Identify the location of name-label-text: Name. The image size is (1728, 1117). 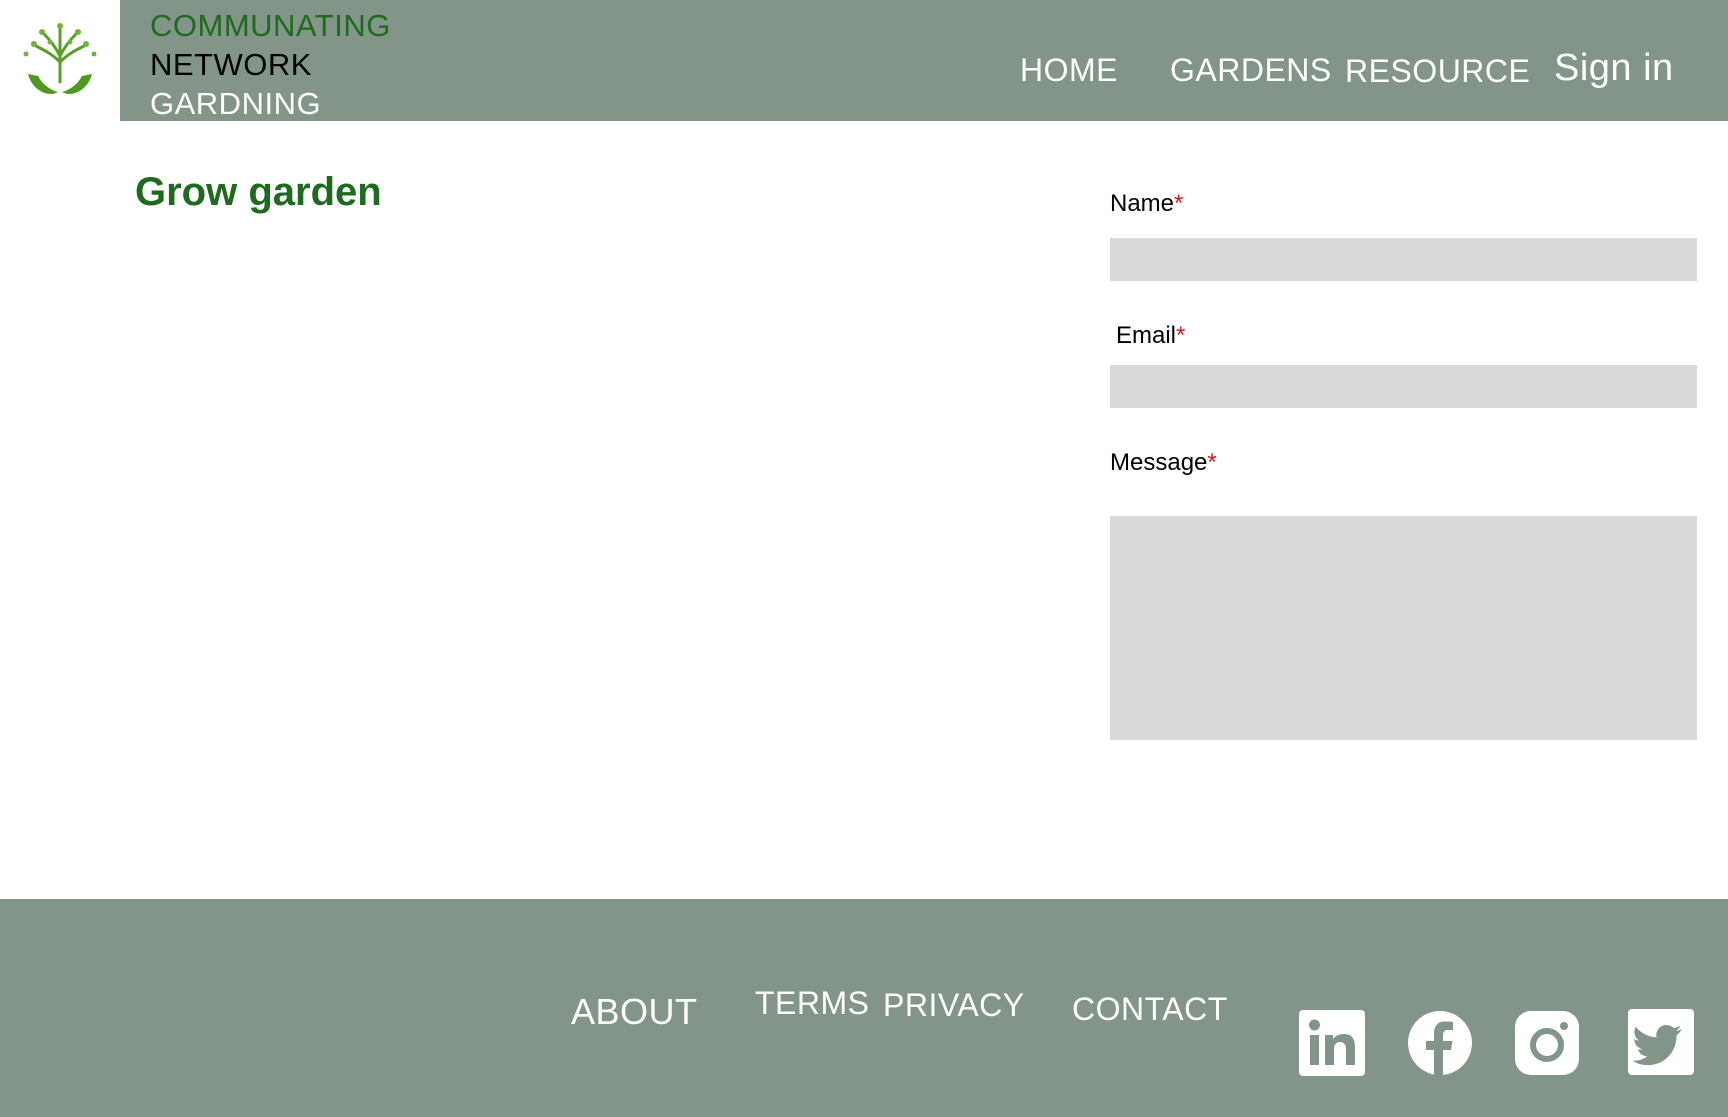
(1142, 203).